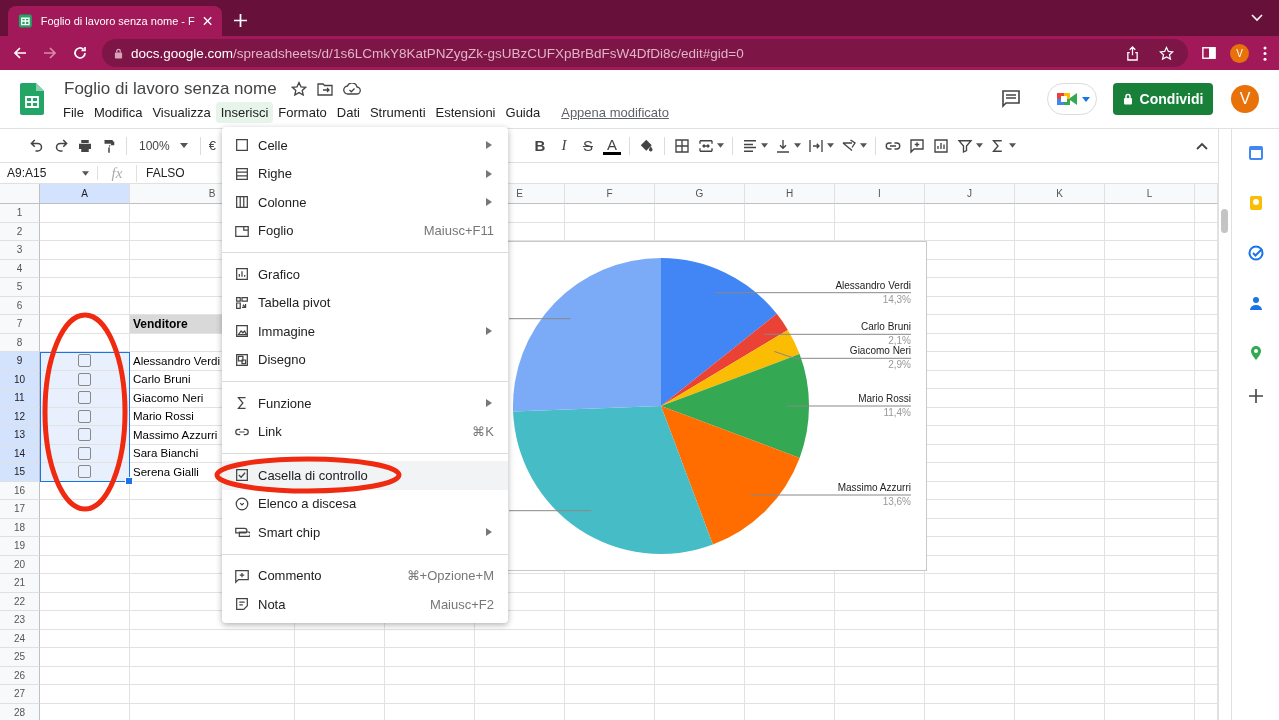 Image resolution: width=1279 pixels, height=720 pixels. What do you see at coordinates (118, 112) in the screenshot?
I see `menu-item: Modifica` at bounding box center [118, 112].